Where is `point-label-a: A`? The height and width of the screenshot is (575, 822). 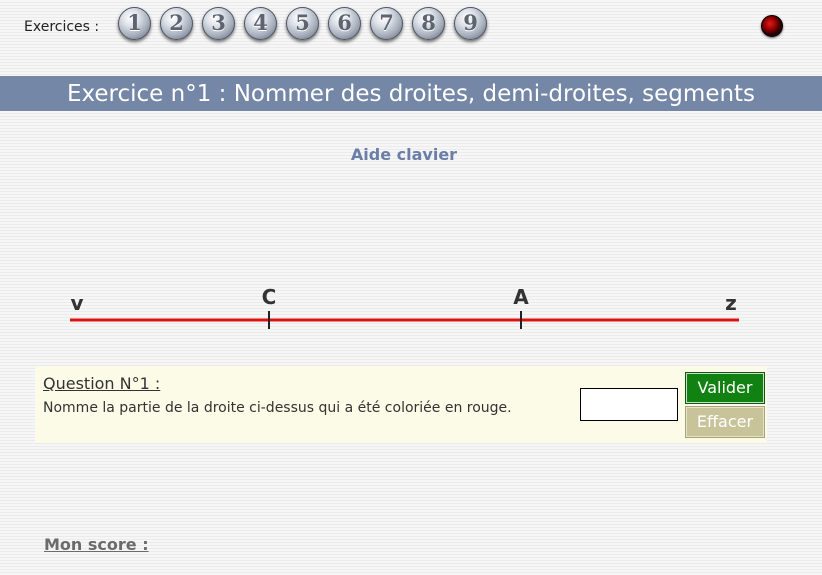 point-label-a: A is located at coordinates (521, 297).